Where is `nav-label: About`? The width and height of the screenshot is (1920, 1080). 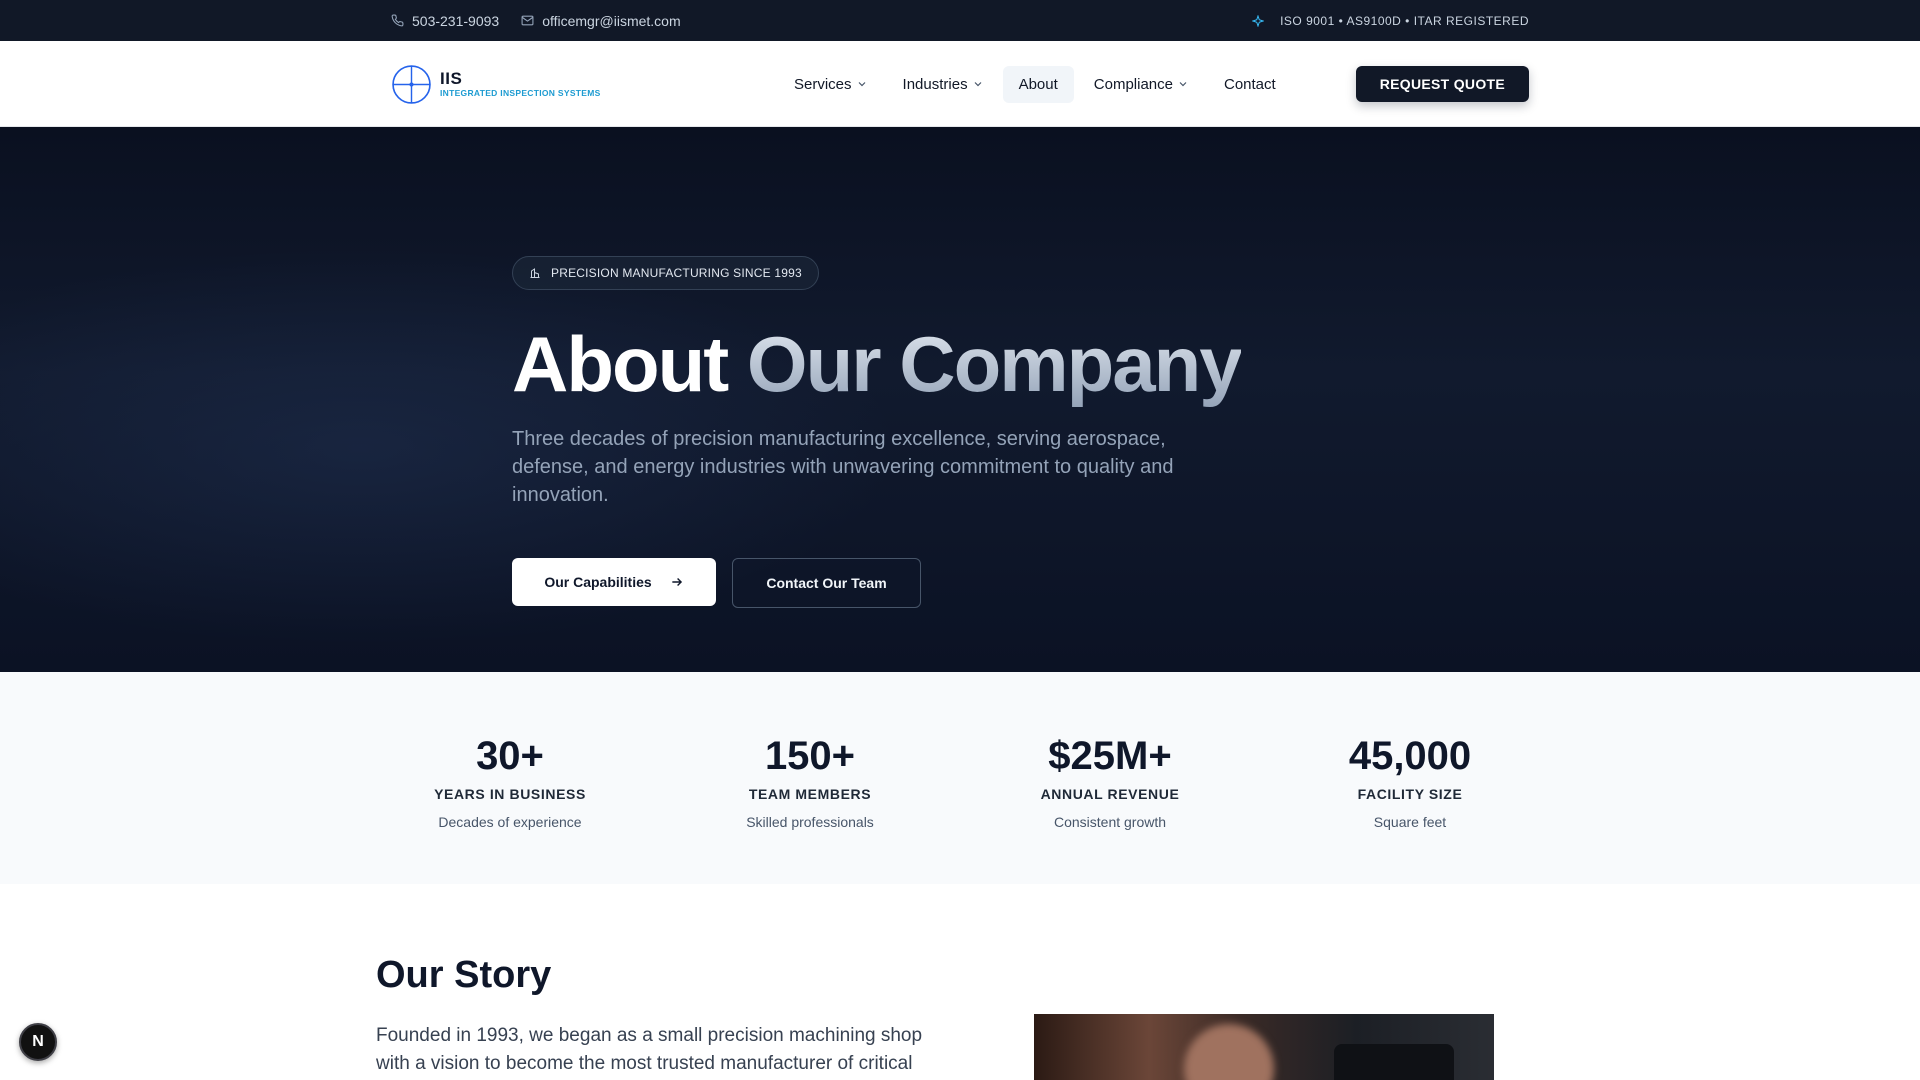 nav-label: About is located at coordinates (1038, 84).